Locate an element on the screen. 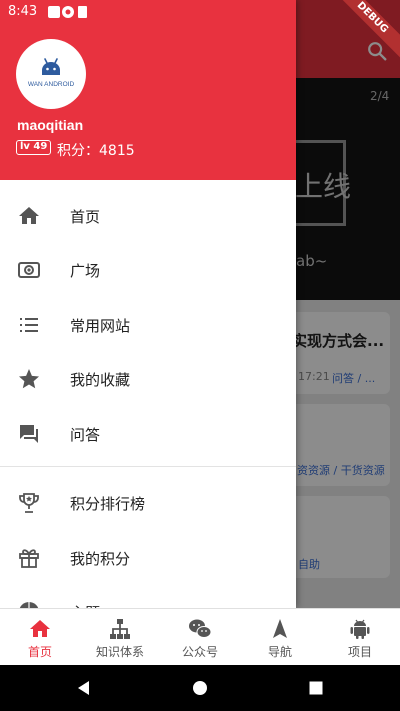 This screenshot has width=400, height=711. menu-item-qa: 问答 is located at coordinates (148, 434).